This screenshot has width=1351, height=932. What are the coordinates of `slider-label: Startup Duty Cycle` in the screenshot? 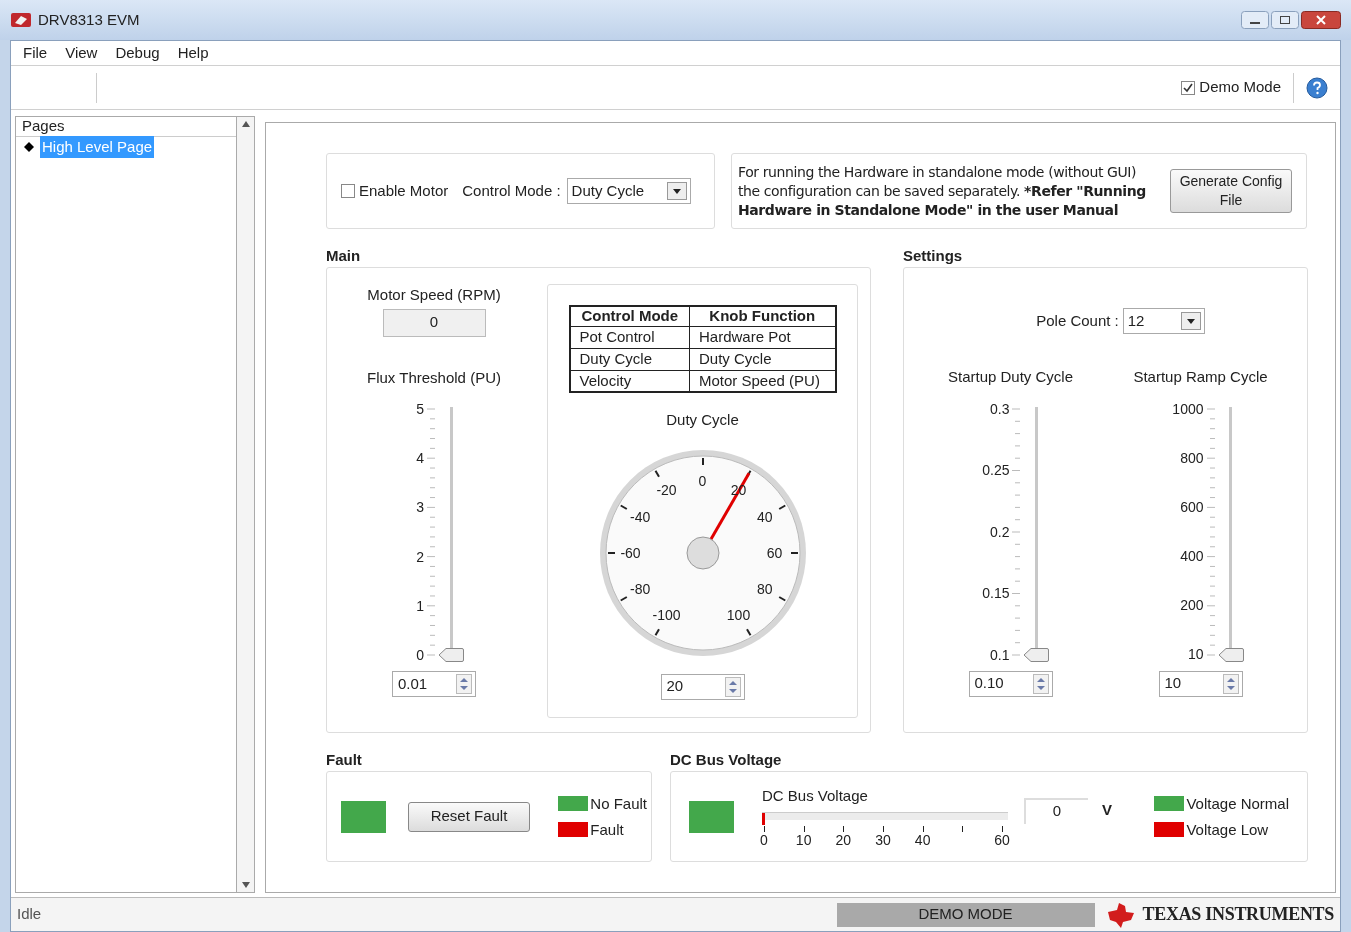 It's located at (1010, 377).